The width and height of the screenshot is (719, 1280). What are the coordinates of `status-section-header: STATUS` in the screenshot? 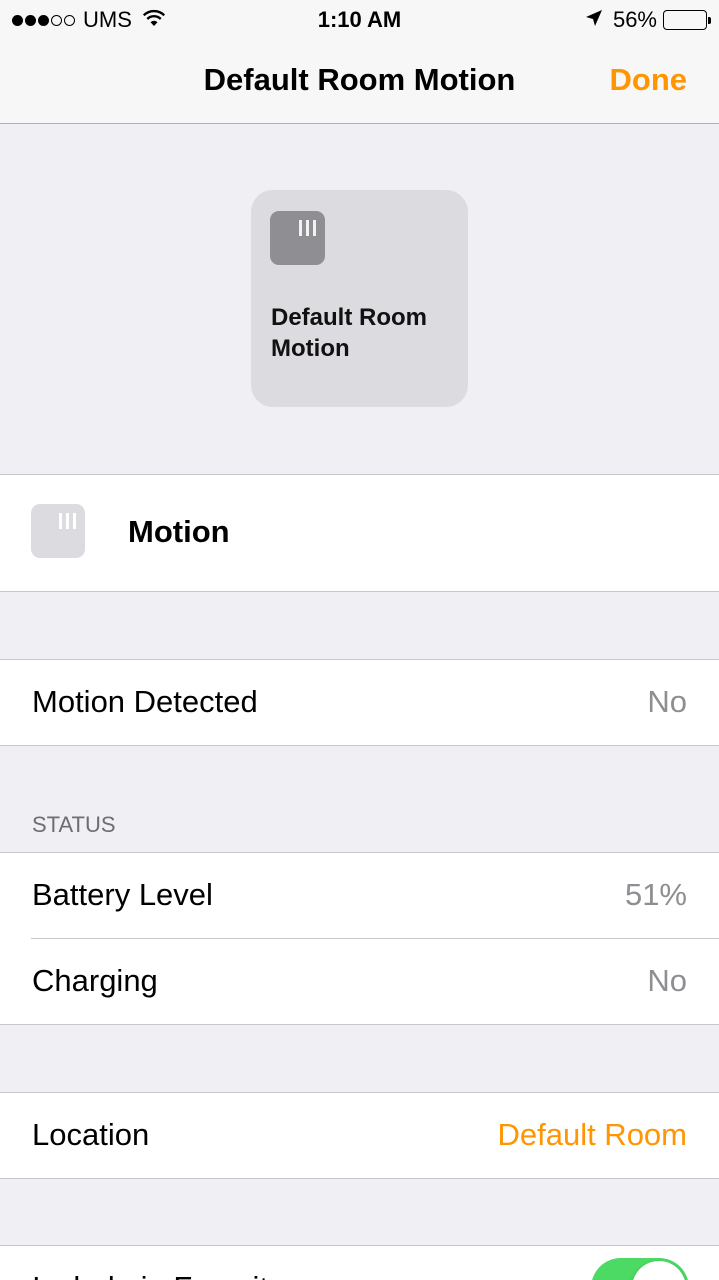 It's located at (74, 824).